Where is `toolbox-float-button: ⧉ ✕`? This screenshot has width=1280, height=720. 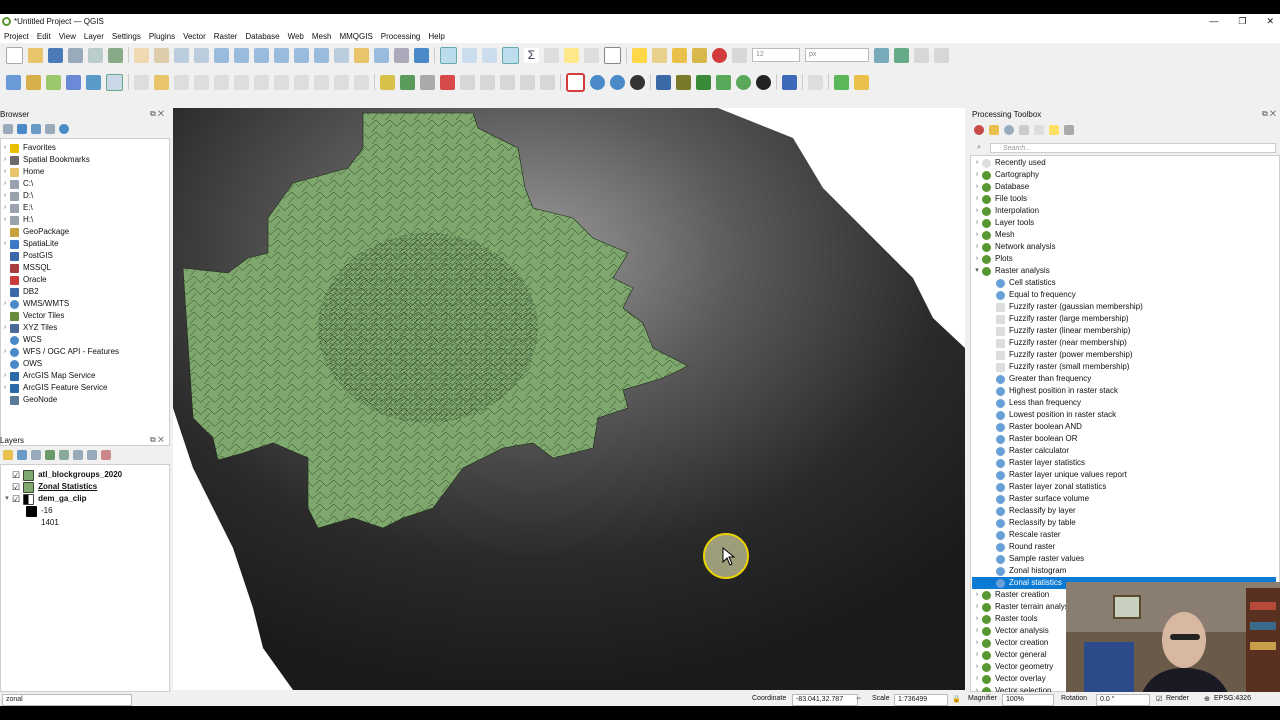 toolbox-float-button: ⧉ ✕ is located at coordinates (1269, 114).